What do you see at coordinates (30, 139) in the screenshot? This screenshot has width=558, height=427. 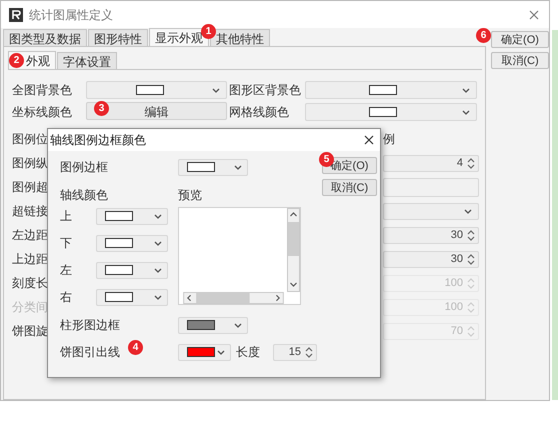 I see `field-label: 图例位` at bounding box center [30, 139].